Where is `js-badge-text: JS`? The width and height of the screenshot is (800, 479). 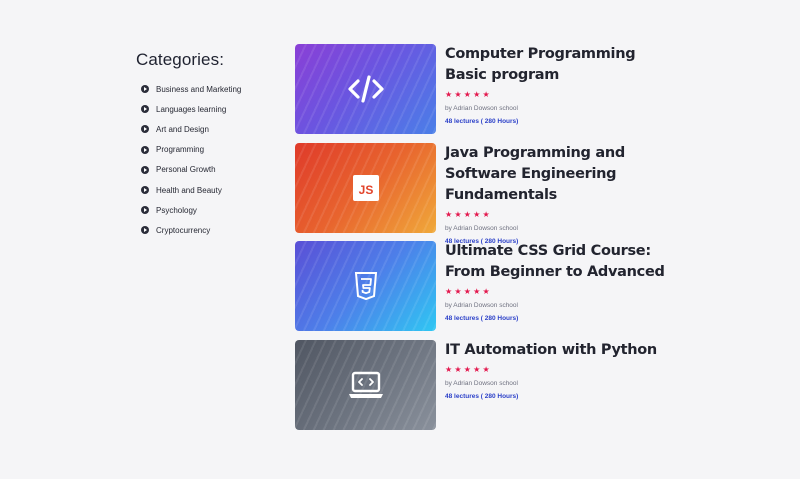
js-badge-text: JS is located at coordinates (365, 190).